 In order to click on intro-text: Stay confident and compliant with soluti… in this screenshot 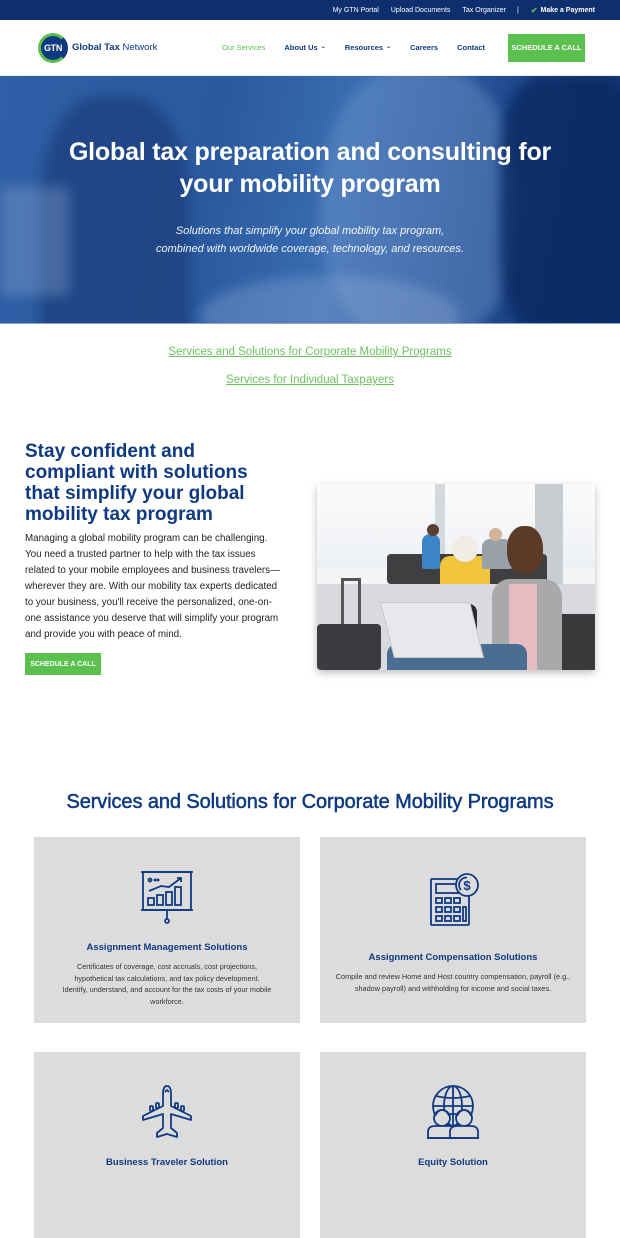, I will do `click(155, 596)`.